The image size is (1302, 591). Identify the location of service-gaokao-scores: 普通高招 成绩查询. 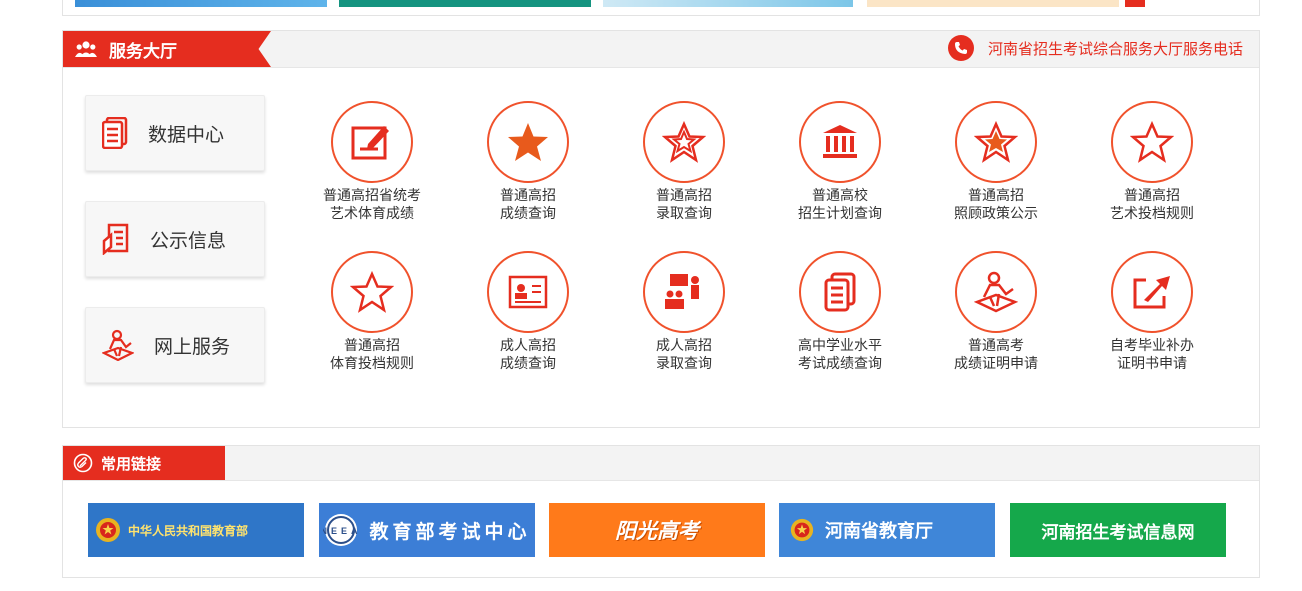
(528, 162).